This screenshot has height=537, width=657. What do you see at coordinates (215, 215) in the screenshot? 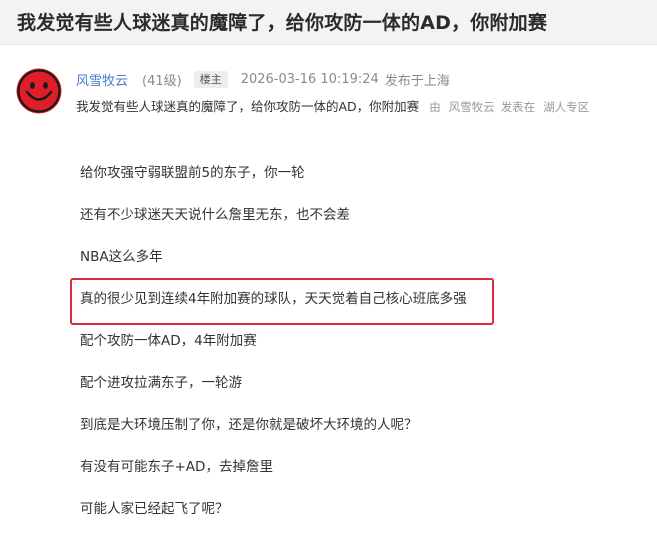
I see `body-line: 还有不少球迷天天说什么詹里无东，也不会差` at bounding box center [215, 215].